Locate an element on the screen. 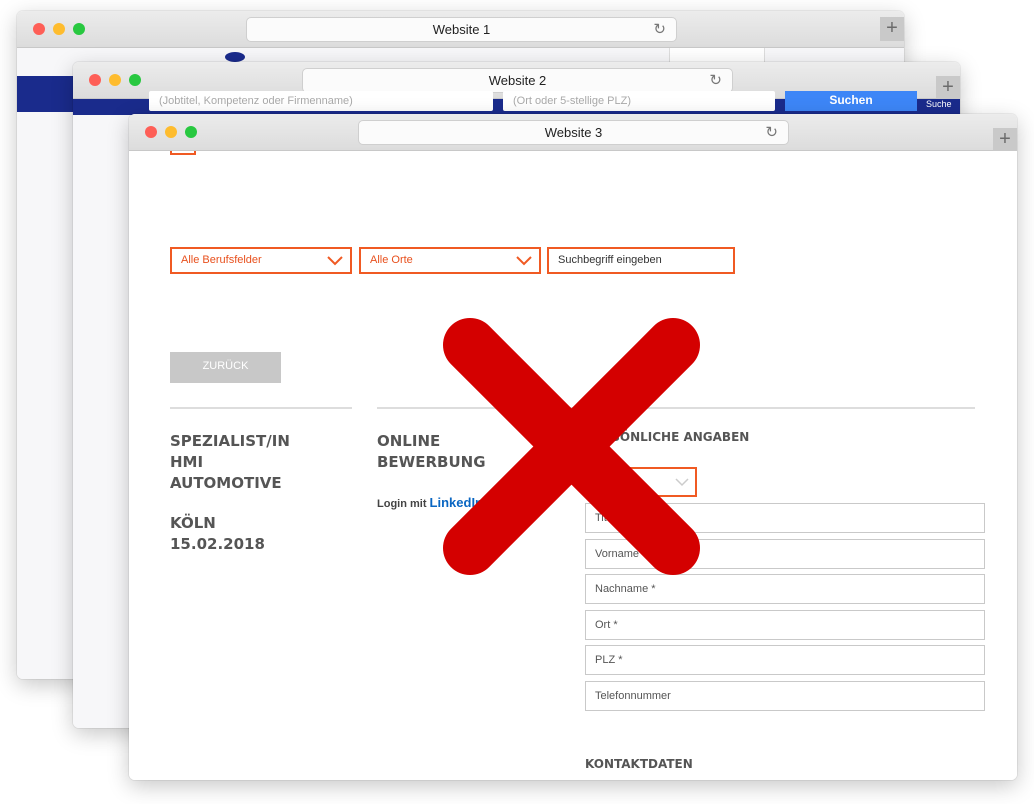 The height and width of the screenshot is (804, 1034). linkedin-login-prefix: Login mit is located at coordinates (403, 504).